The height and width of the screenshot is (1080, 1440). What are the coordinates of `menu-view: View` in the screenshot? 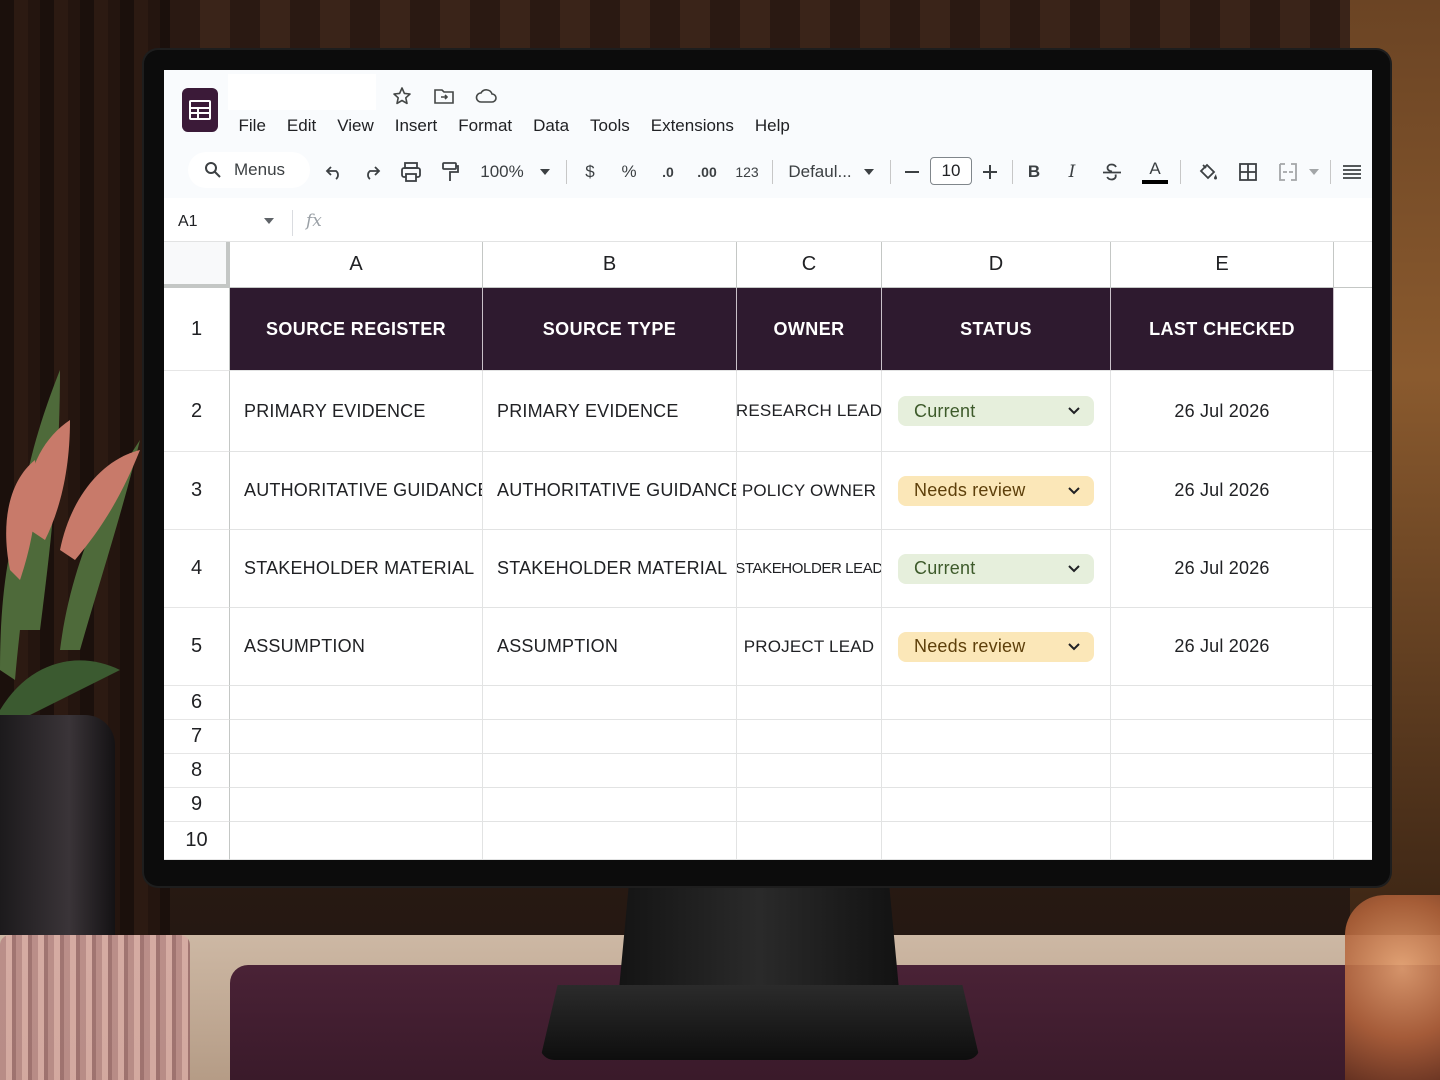 It's located at (356, 126).